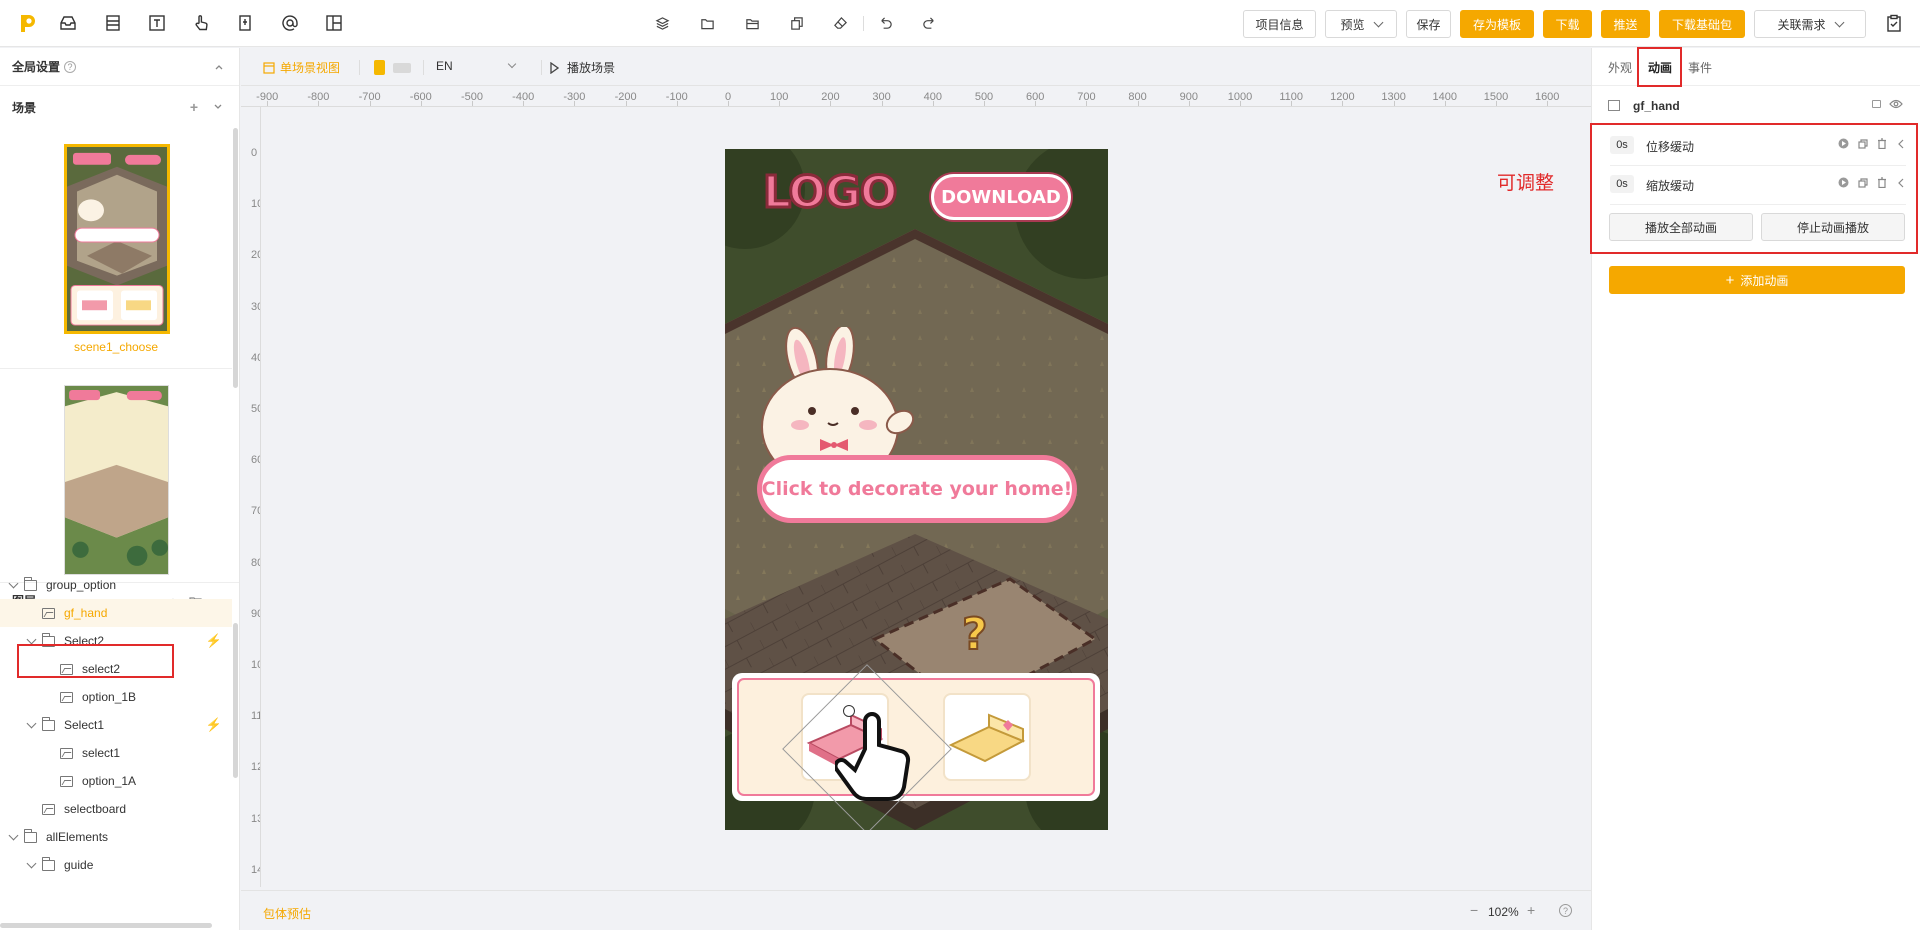  I want to click on scene-thumbnail-selected, so click(117, 239).